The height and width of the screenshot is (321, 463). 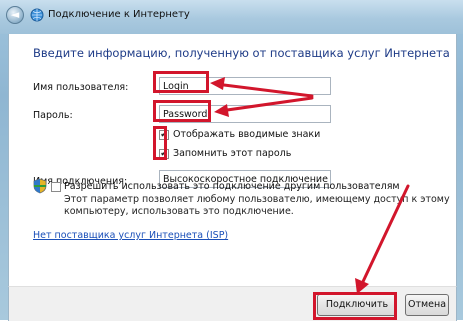 I want to click on window-title: Подключение к Интернету, so click(x=119, y=14).